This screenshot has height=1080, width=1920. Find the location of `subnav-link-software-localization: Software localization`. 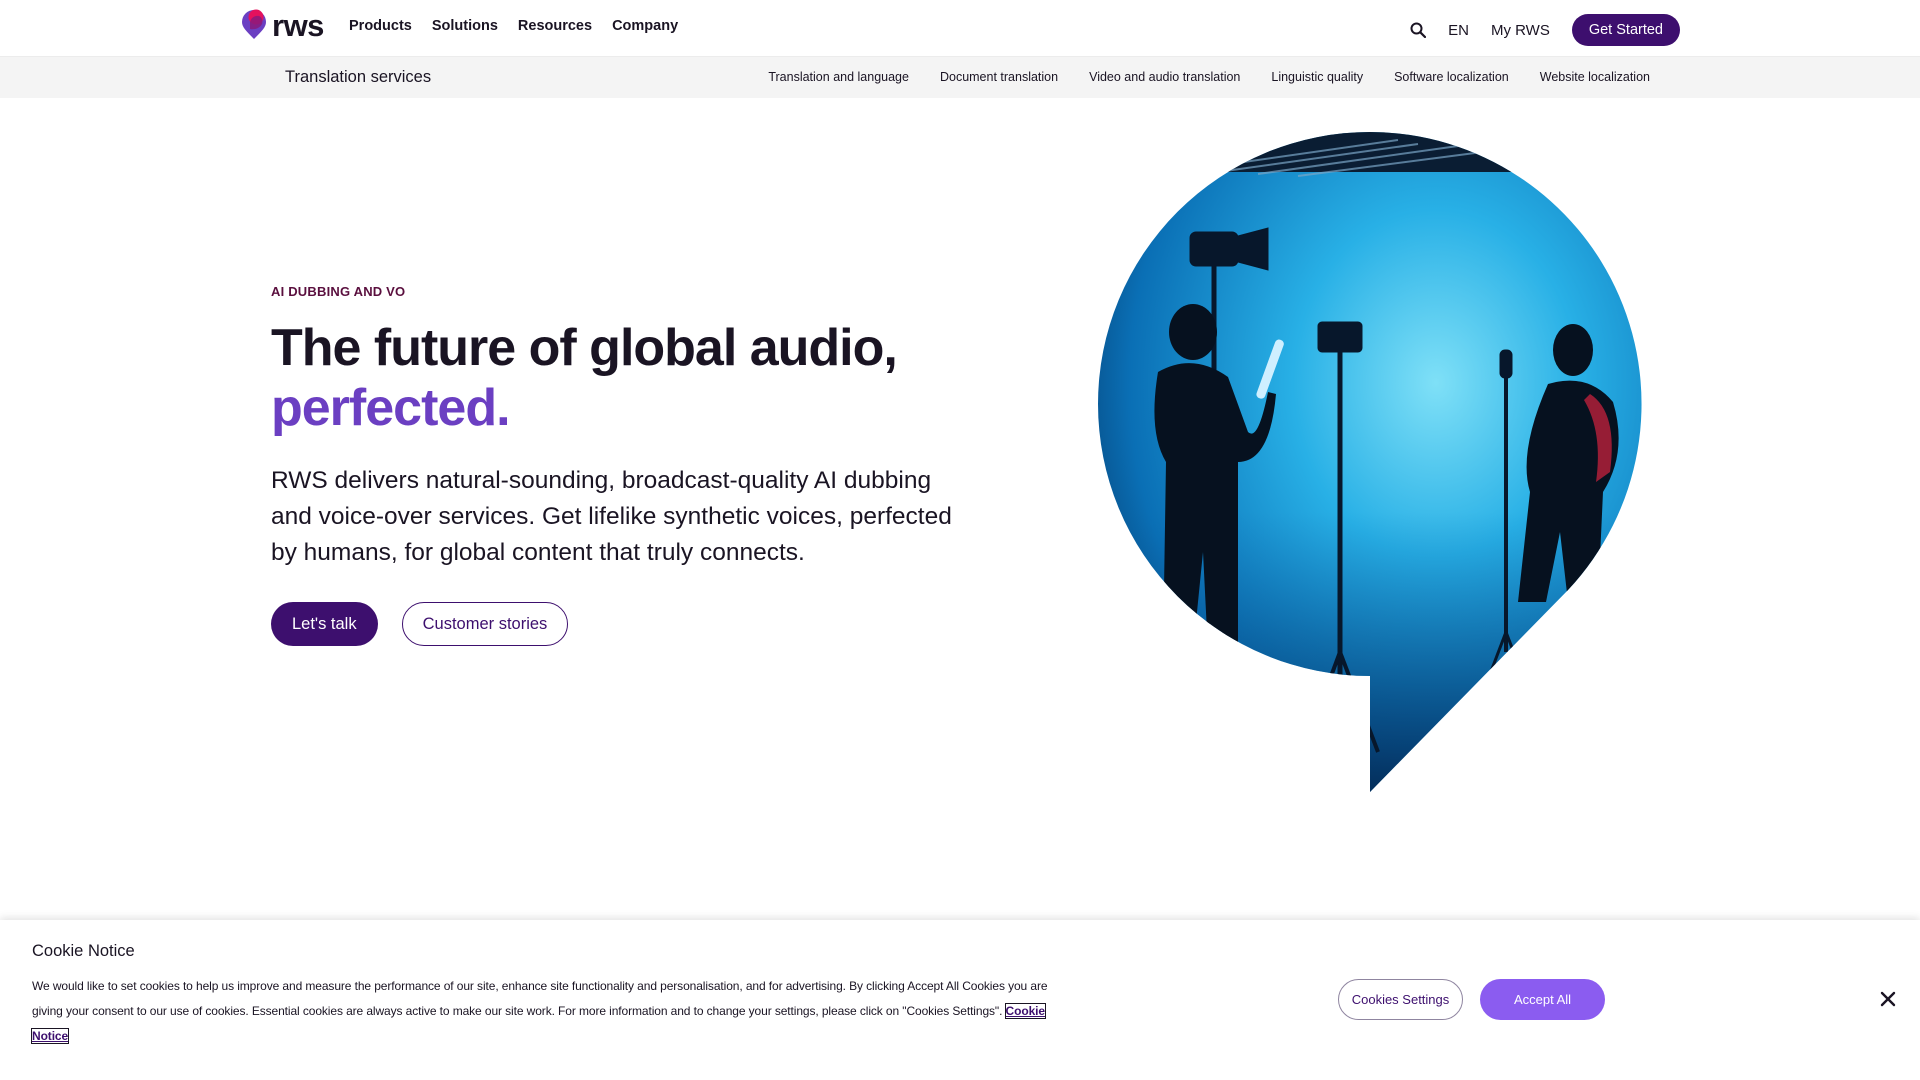

subnav-link-software-localization: Software localization is located at coordinates (1451, 77).